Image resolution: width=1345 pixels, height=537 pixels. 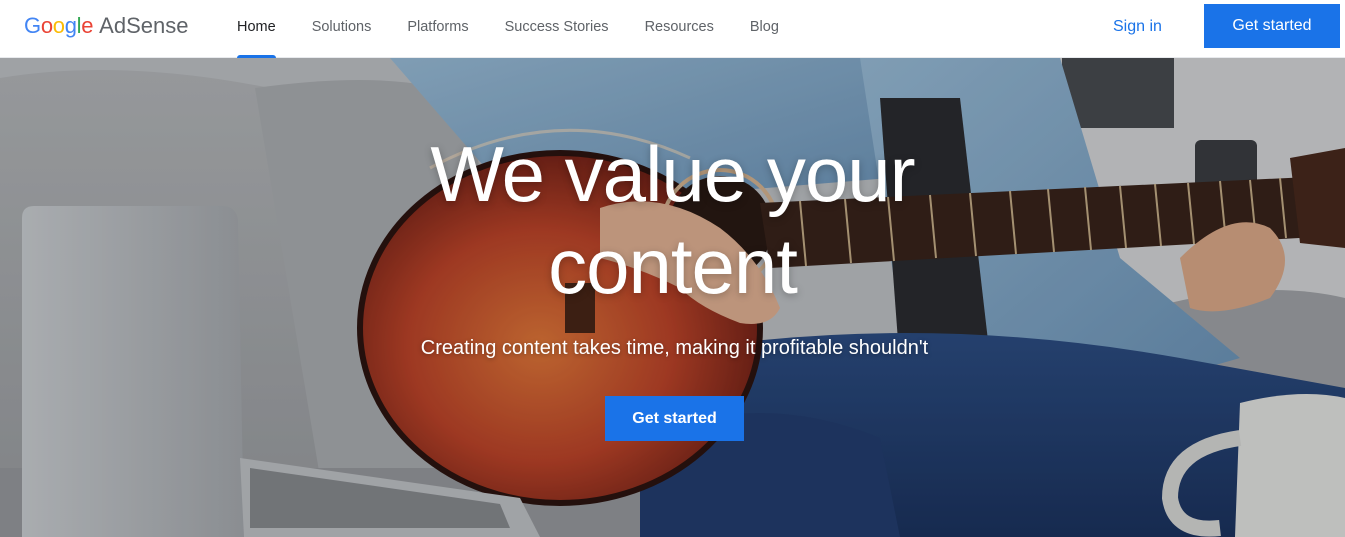 What do you see at coordinates (673, 266) in the screenshot?
I see `hero-title-line-2: content` at bounding box center [673, 266].